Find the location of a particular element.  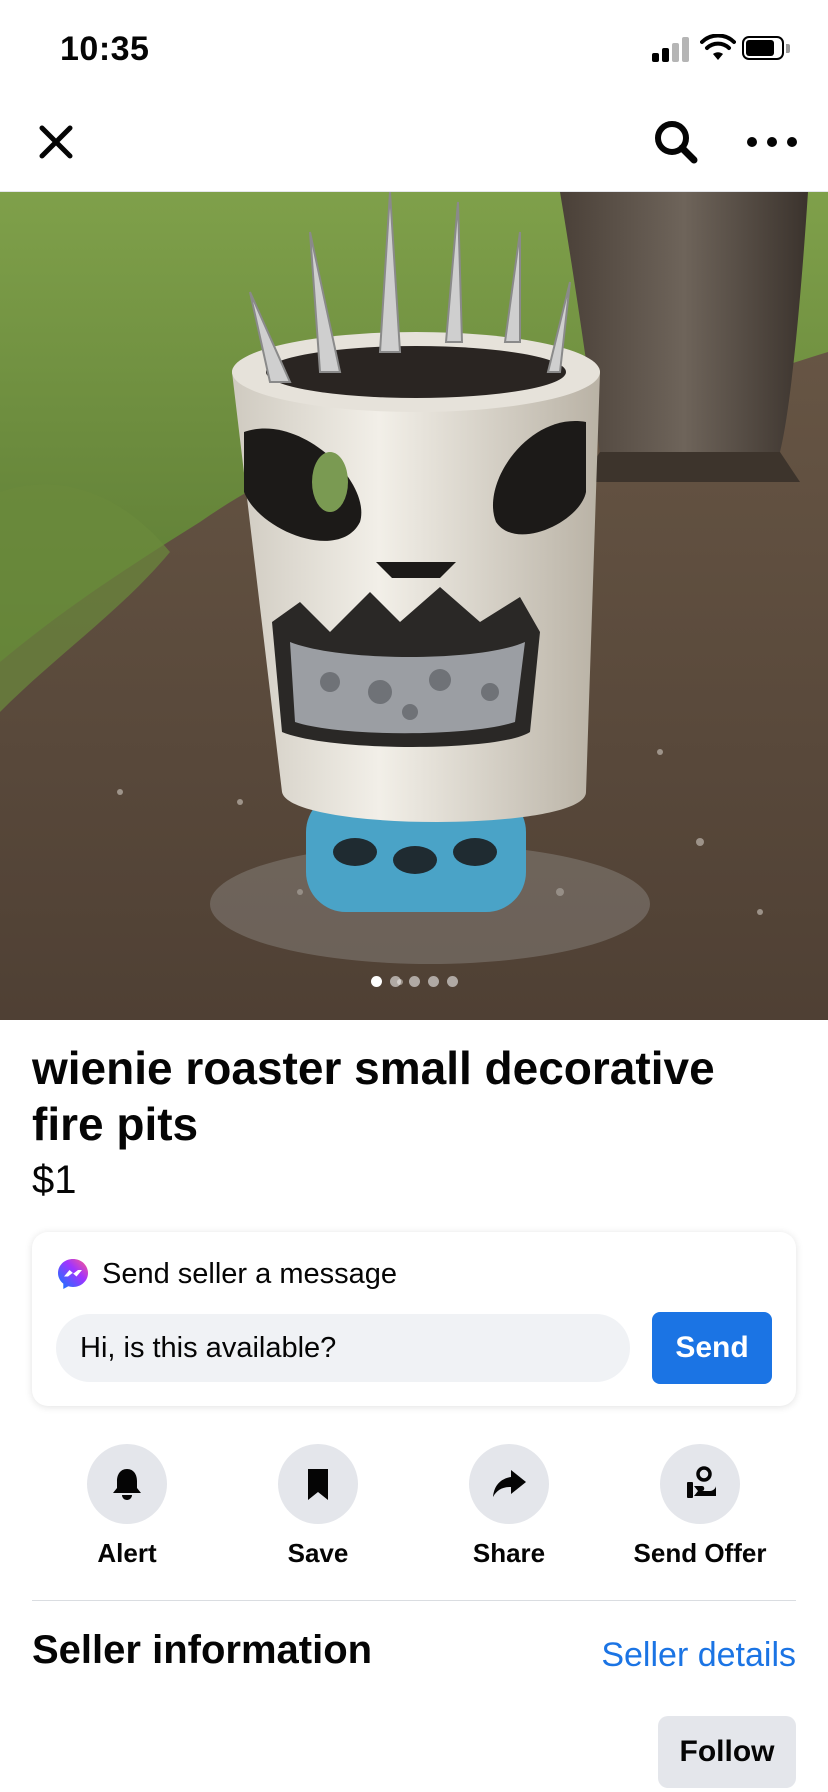

bell-icon is located at coordinates (127, 1484).